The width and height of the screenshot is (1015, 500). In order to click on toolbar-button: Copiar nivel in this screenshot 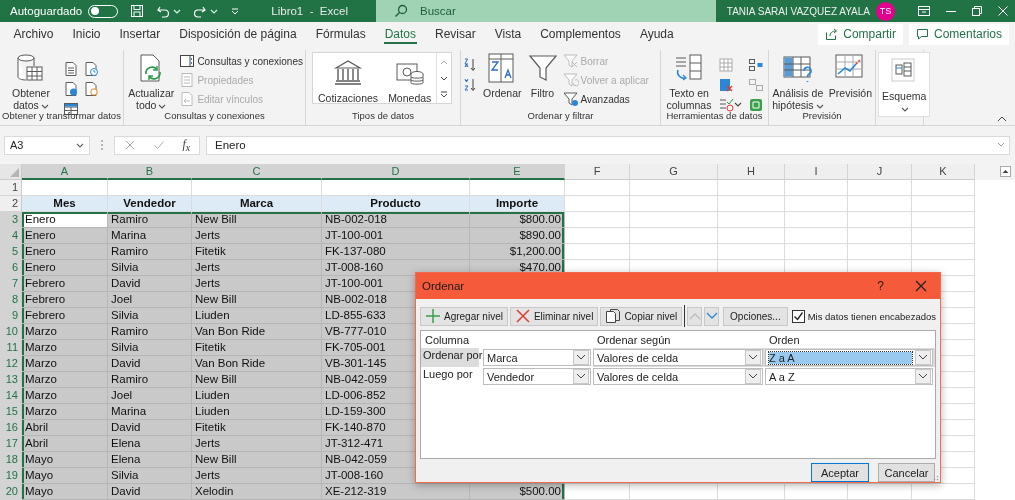, I will do `click(641, 316)`.